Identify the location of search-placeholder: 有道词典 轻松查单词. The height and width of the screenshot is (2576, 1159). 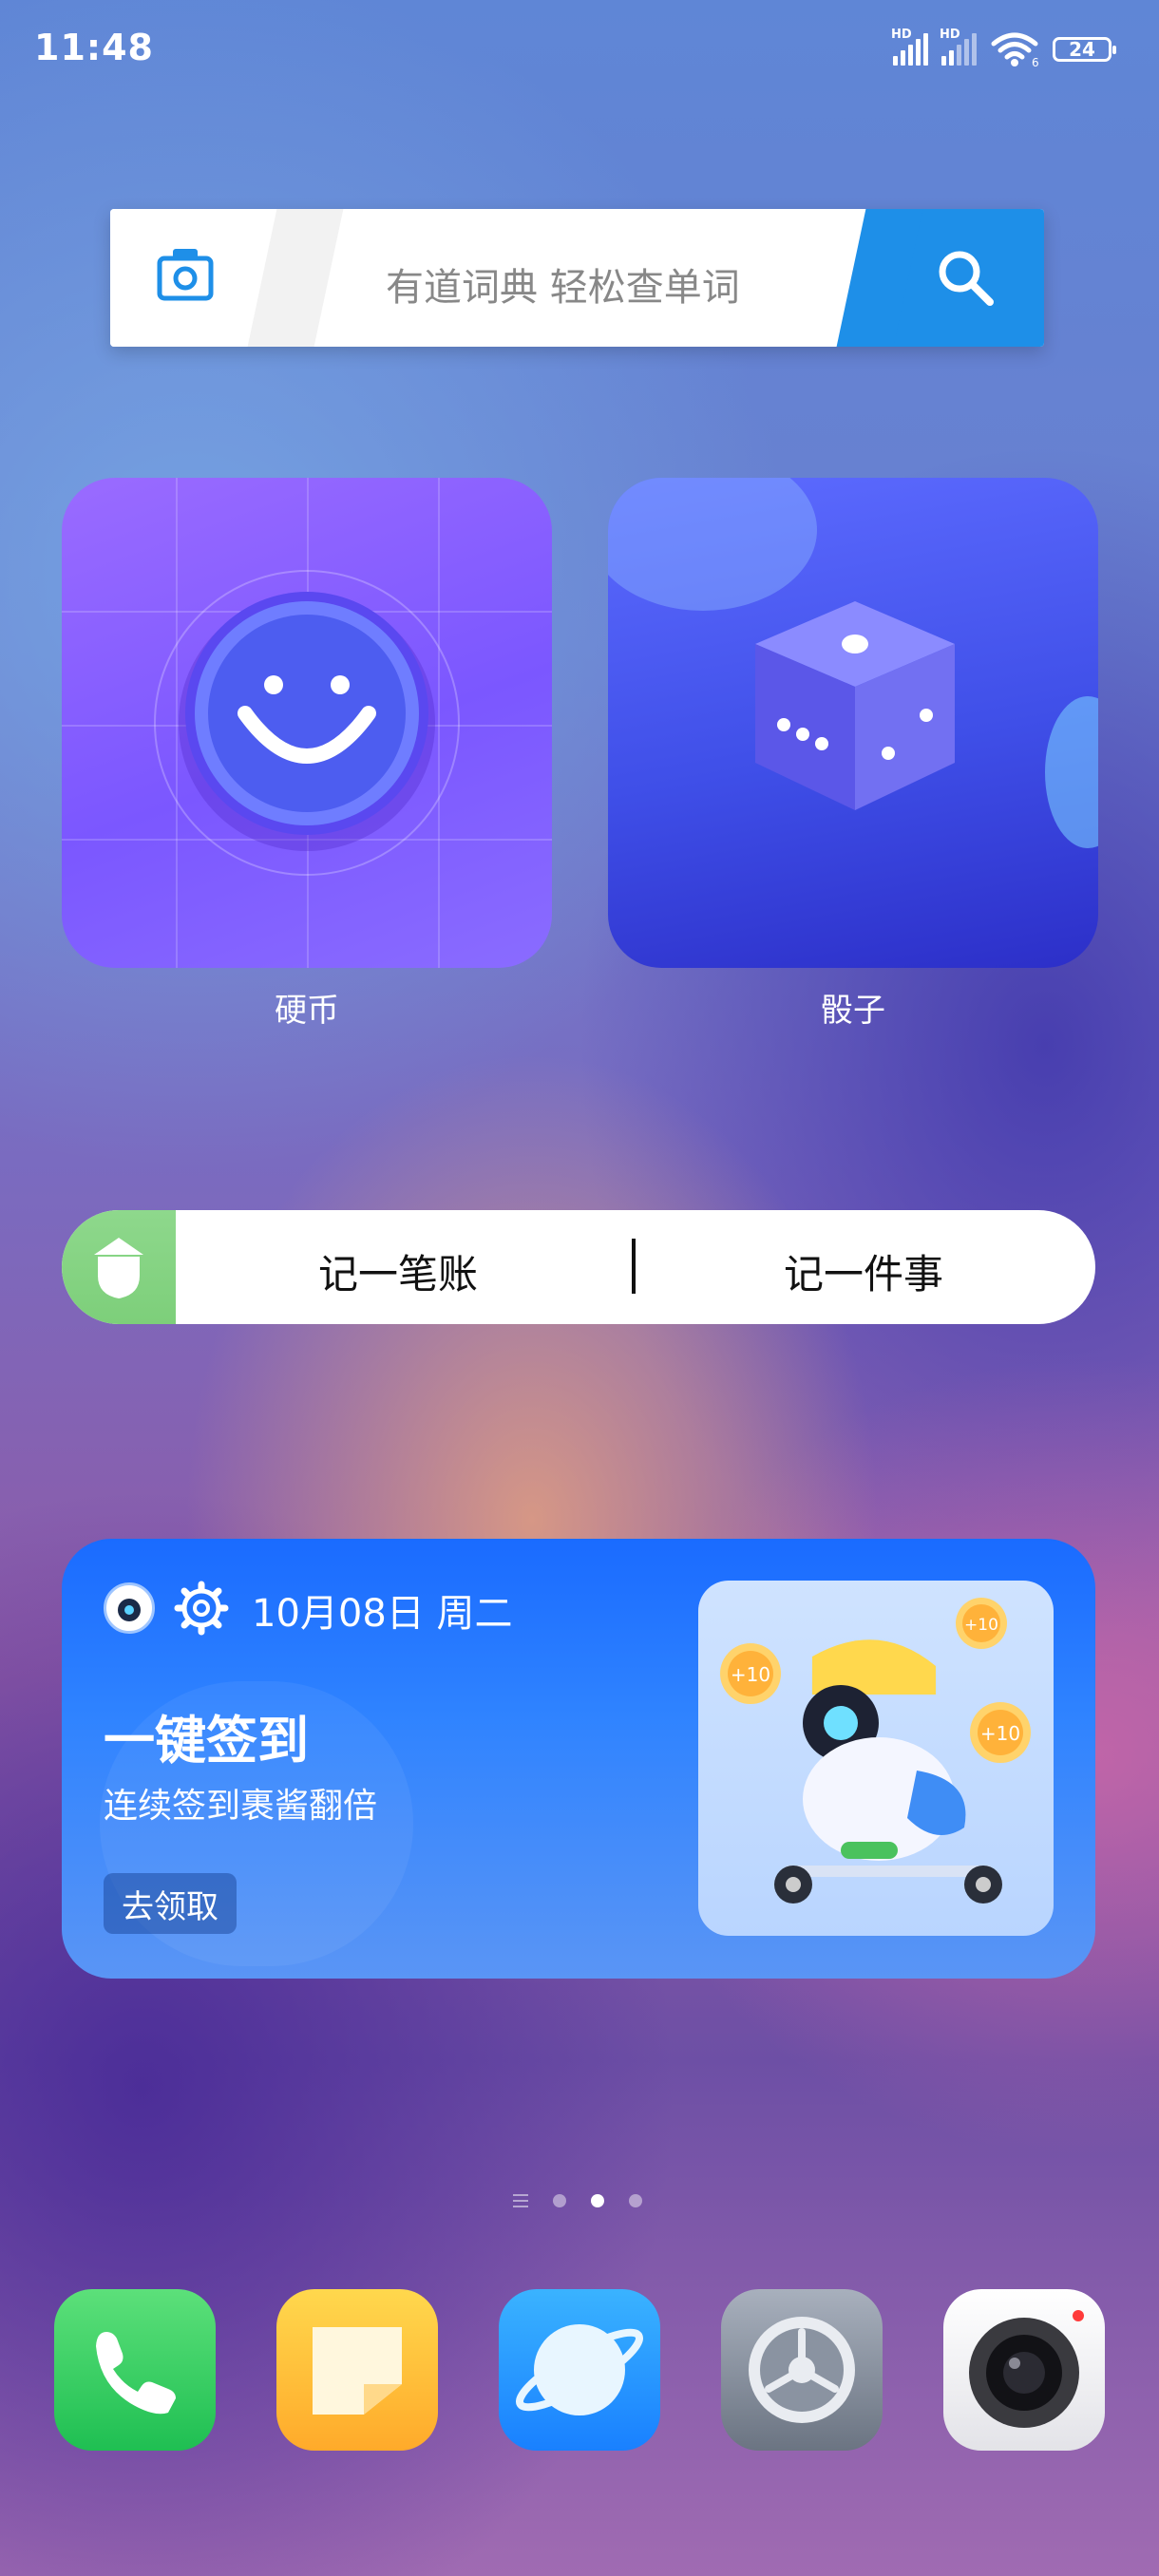
(563, 284).